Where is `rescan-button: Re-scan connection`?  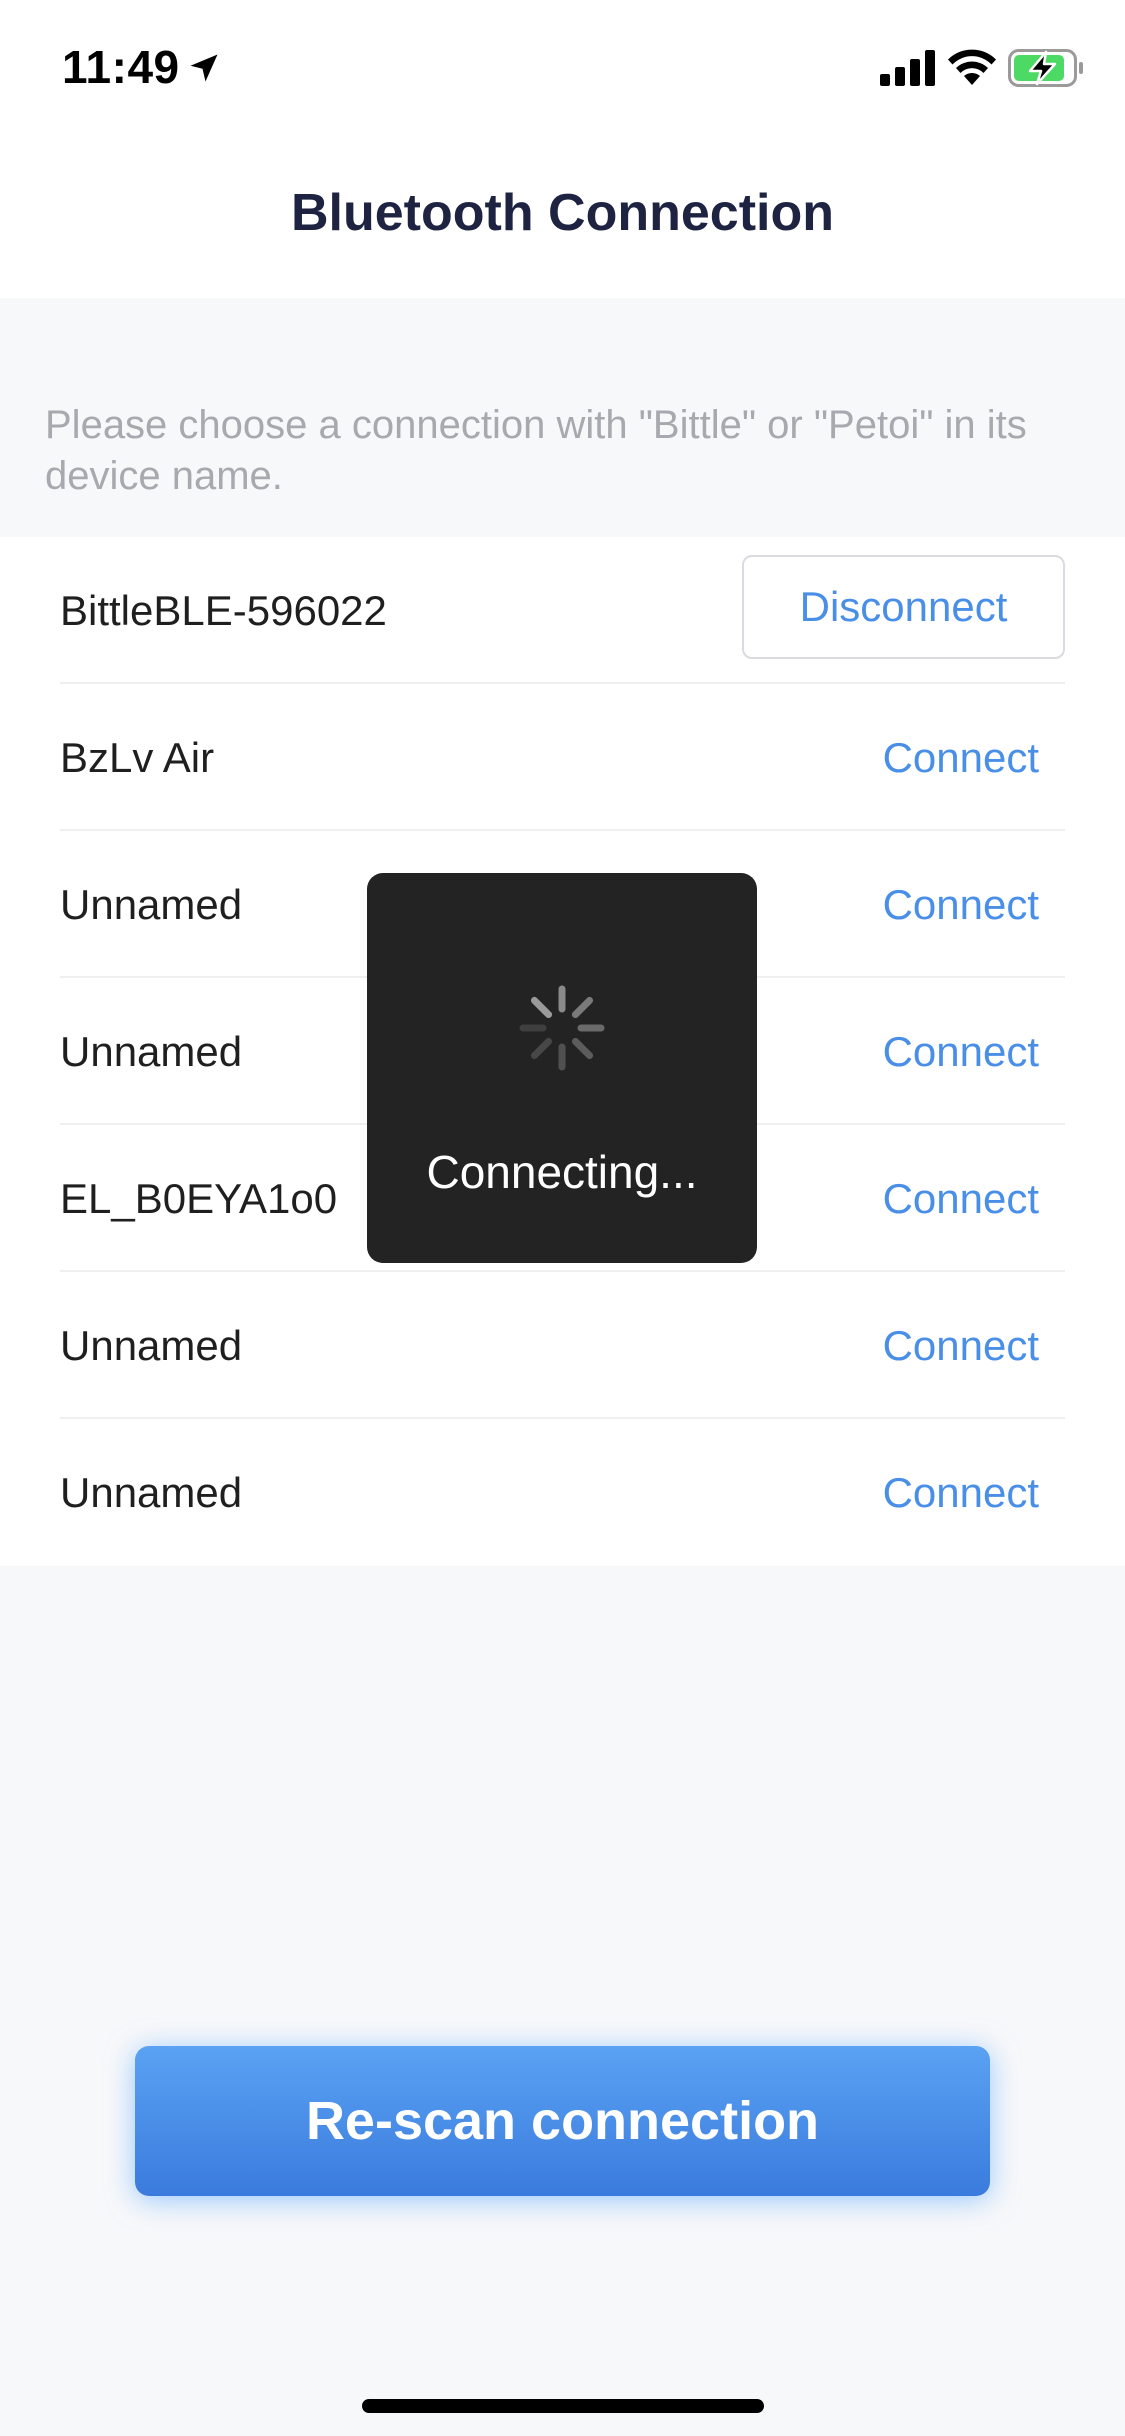
rescan-button: Re-scan connection is located at coordinates (562, 2121).